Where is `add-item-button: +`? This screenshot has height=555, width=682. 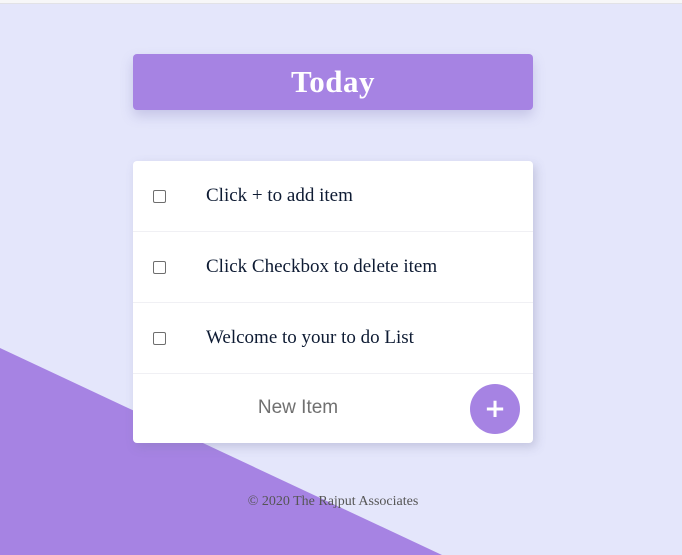 add-item-button: + is located at coordinates (495, 409).